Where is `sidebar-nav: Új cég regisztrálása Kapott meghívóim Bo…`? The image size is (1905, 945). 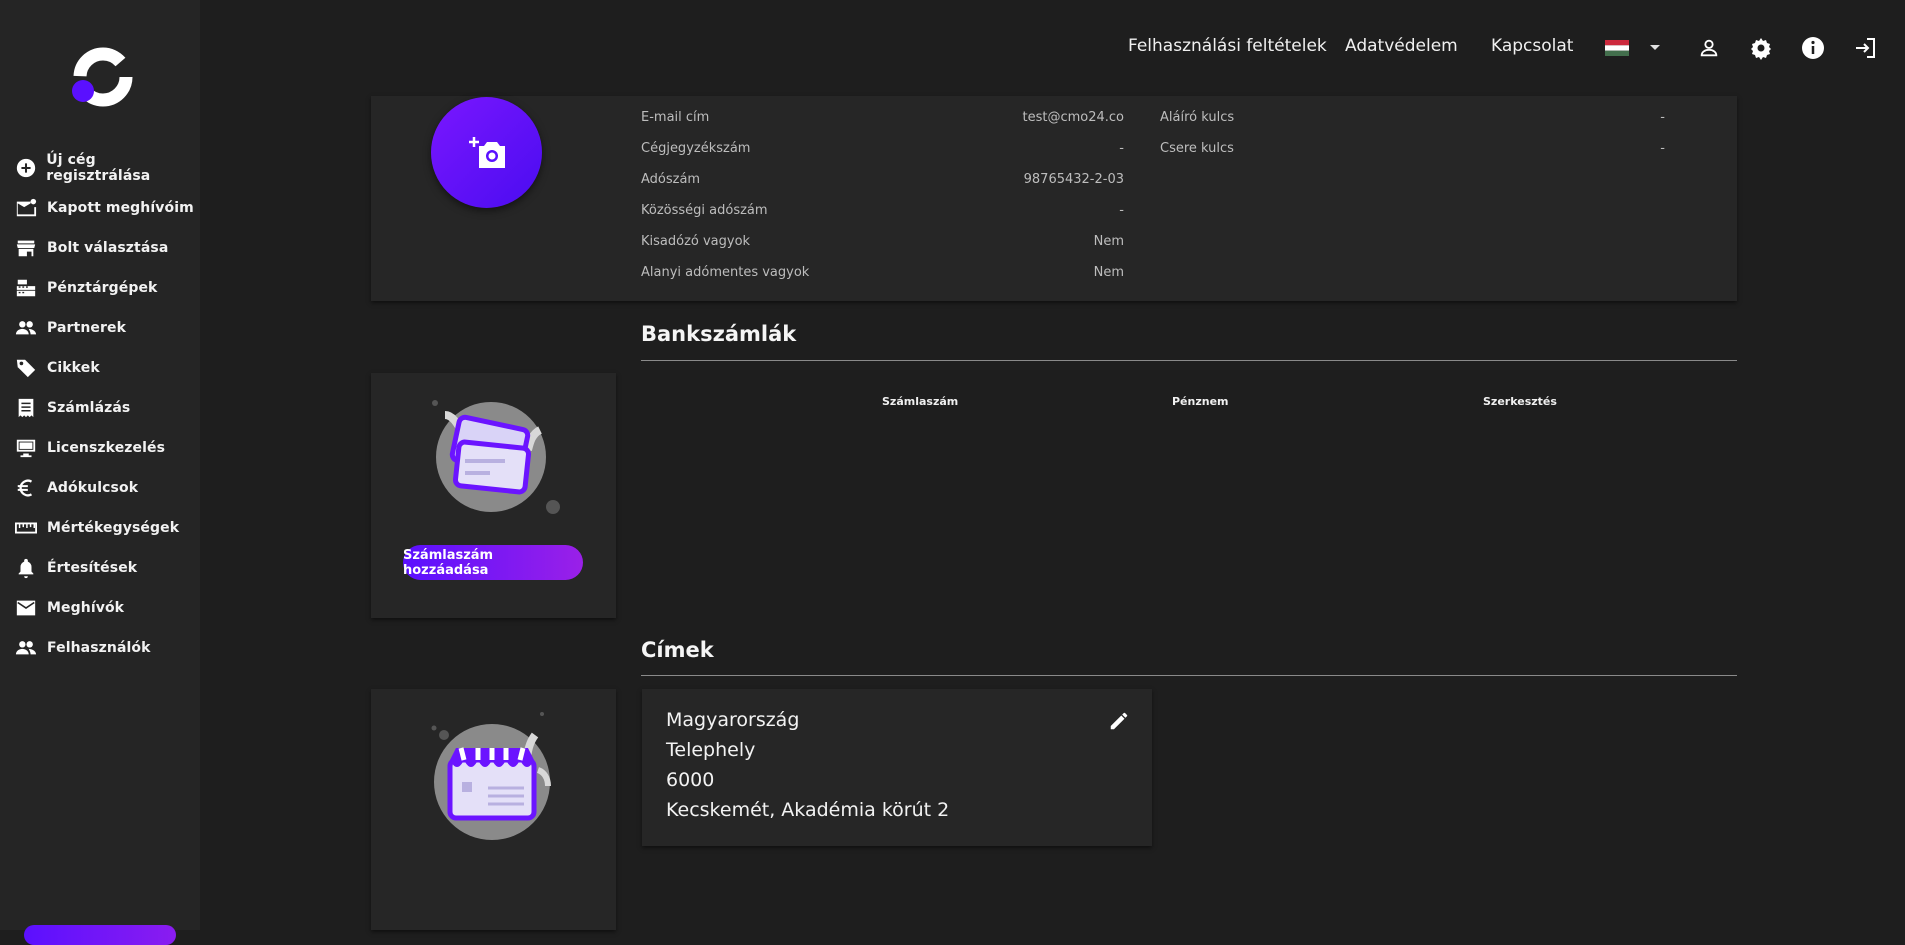
sidebar-nav: Új cég regisztrálása Kapott meghívóim Bo… is located at coordinates (100, 408).